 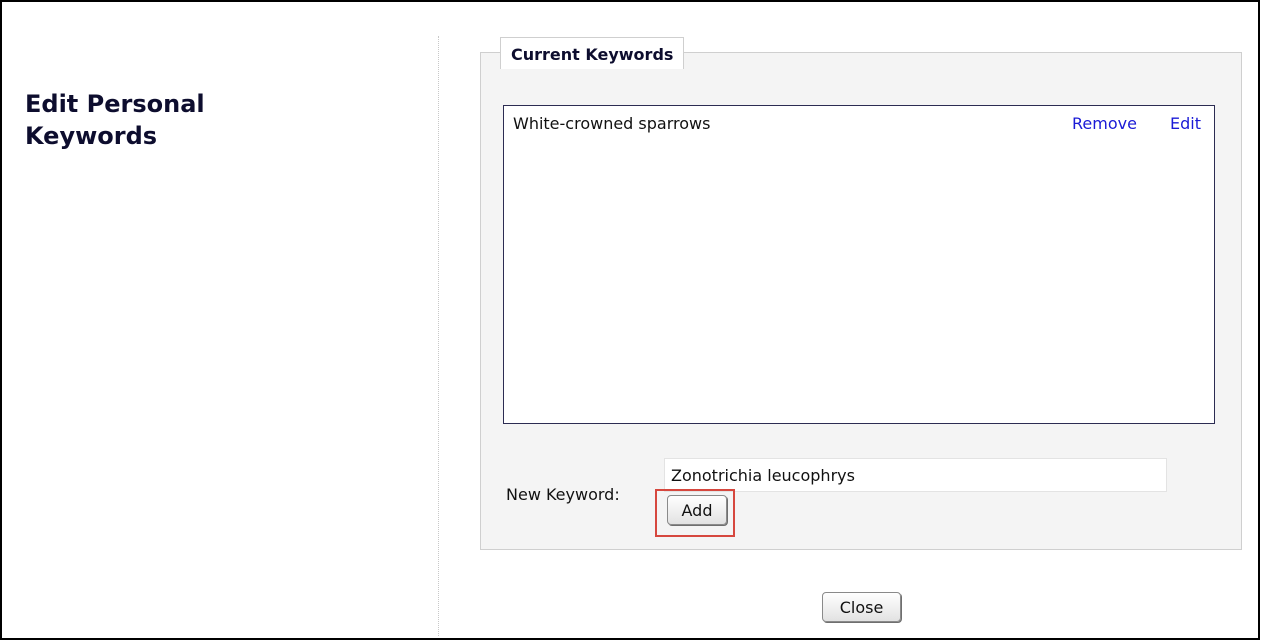 What do you see at coordinates (438, 336) in the screenshot?
I see `column-divider` at bounding box center [438, 336].